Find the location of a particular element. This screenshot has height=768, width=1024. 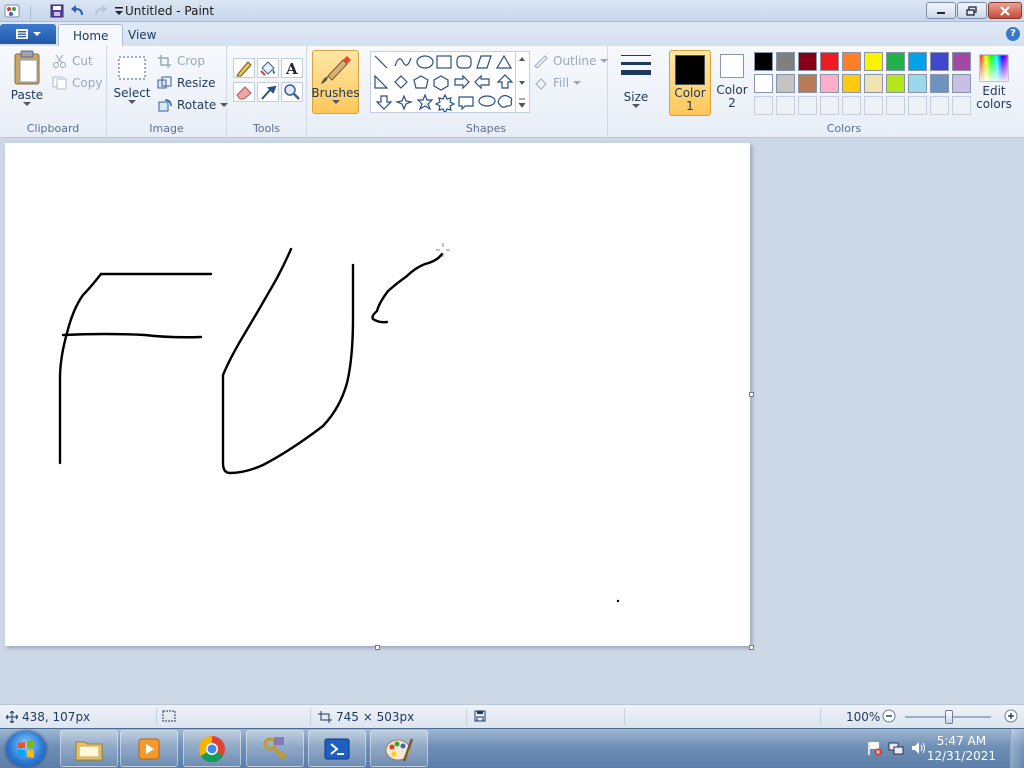

cursor-position: 438, 107px is located at coordinates (48, 717).